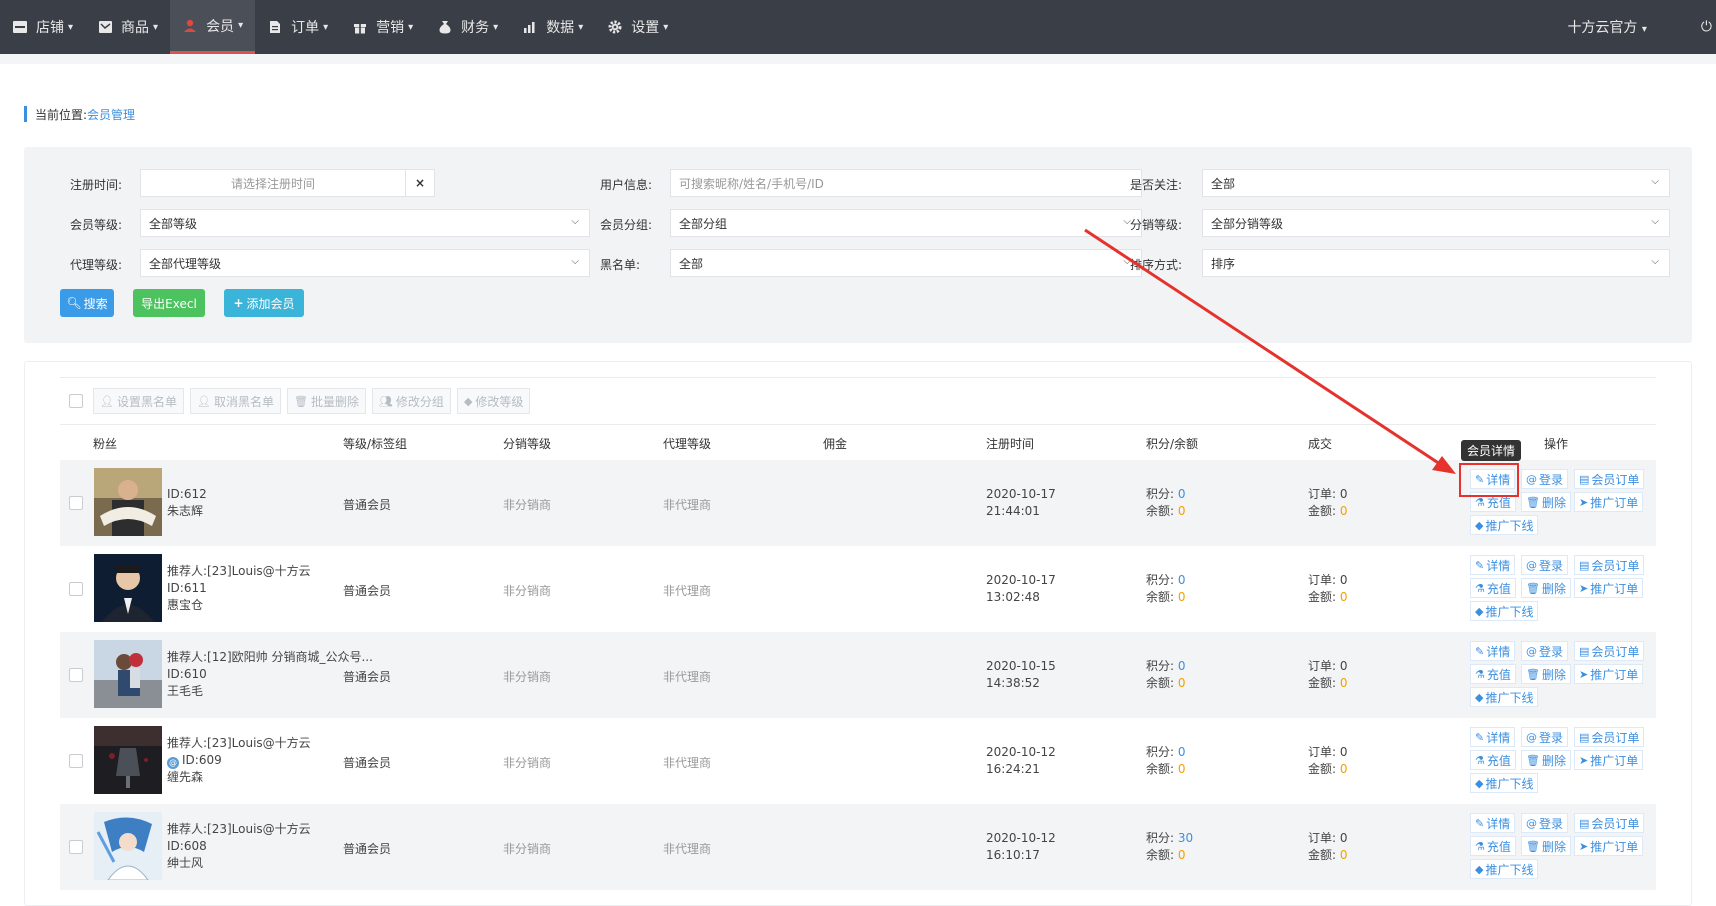 This screenshot has width=1716, height=906. What do you see at coordinates (1270, 351) in the screenshot?
I see `annotation-arrow-icon` at bounding box center [1270, 351].